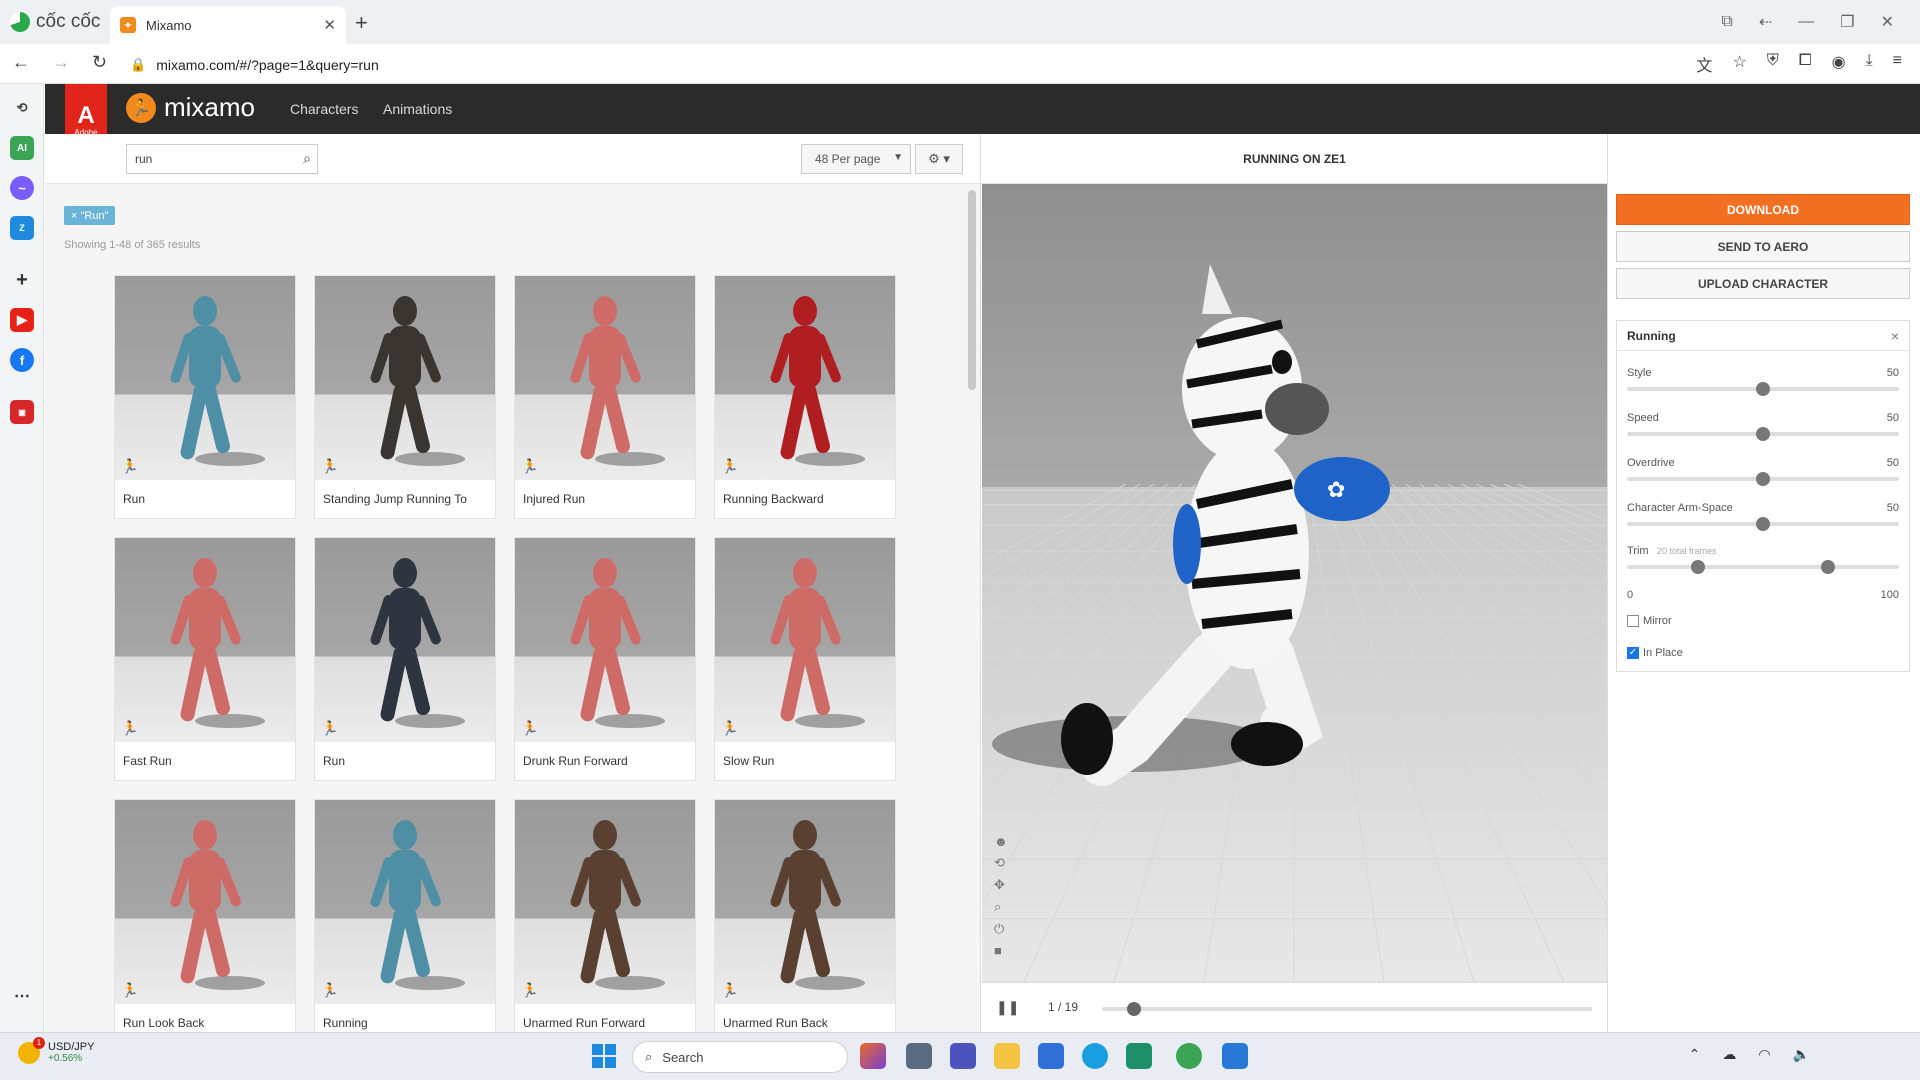  Describe the element at coordinates (1887, 22) in the screenshot. I see `close-window-button: ✕` at that location.